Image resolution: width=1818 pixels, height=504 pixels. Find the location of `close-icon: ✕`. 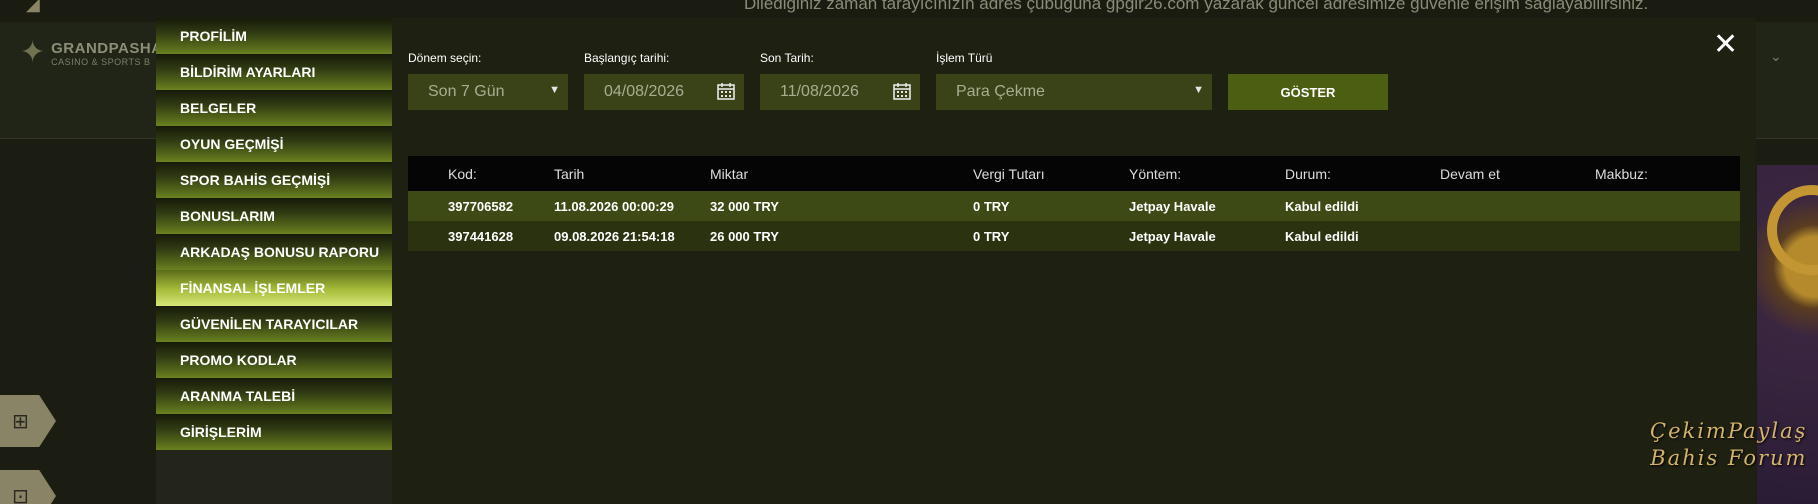

close-icon: ✕ is located at coordinates (1725, 45).